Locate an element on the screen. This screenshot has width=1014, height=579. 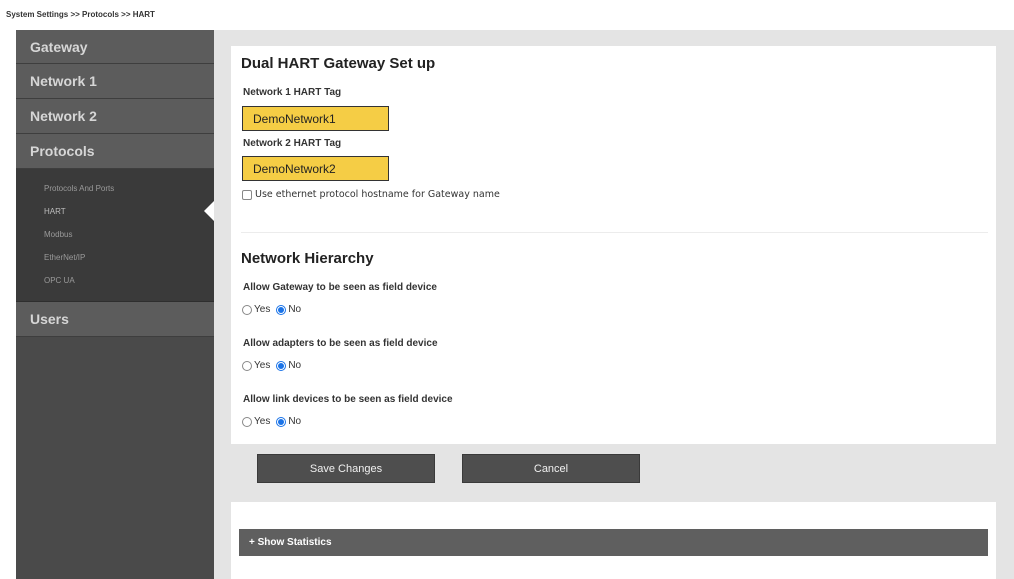
question-gateway-label: Allow Gateway to be seen as field device is located at coordinates (340, 287).